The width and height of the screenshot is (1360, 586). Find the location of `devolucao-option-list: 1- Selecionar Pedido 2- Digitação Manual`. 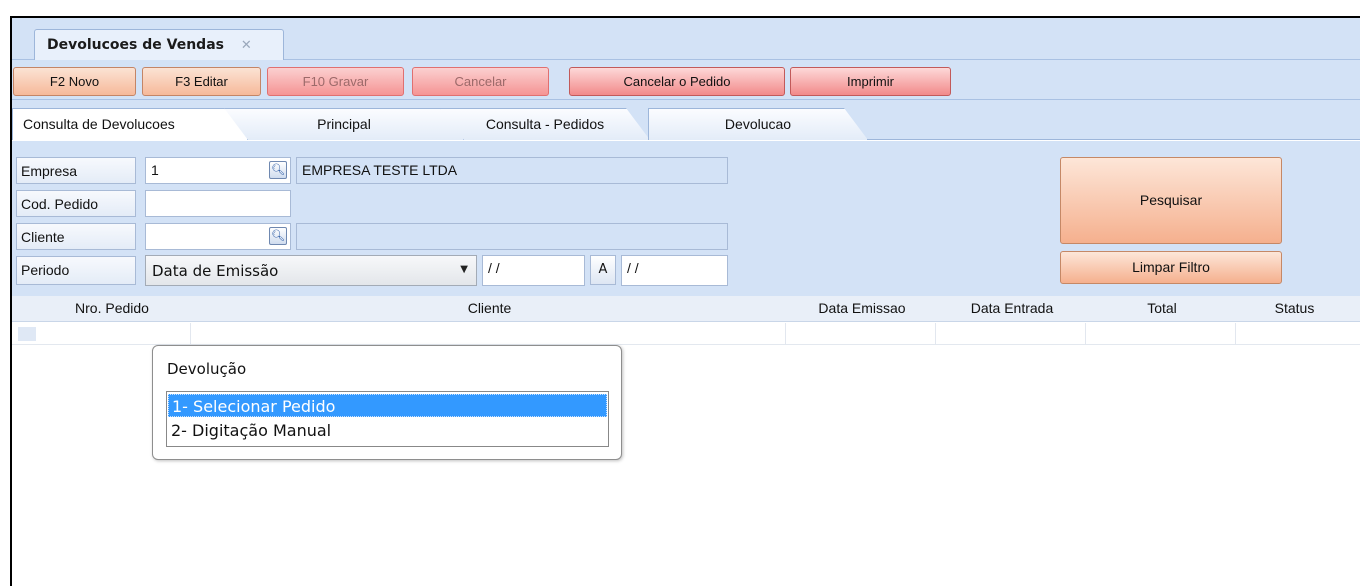

devolucao-option-list: 1- Selecionar Pedido 2- Digitação Manual is located at coordinates (387, 419).